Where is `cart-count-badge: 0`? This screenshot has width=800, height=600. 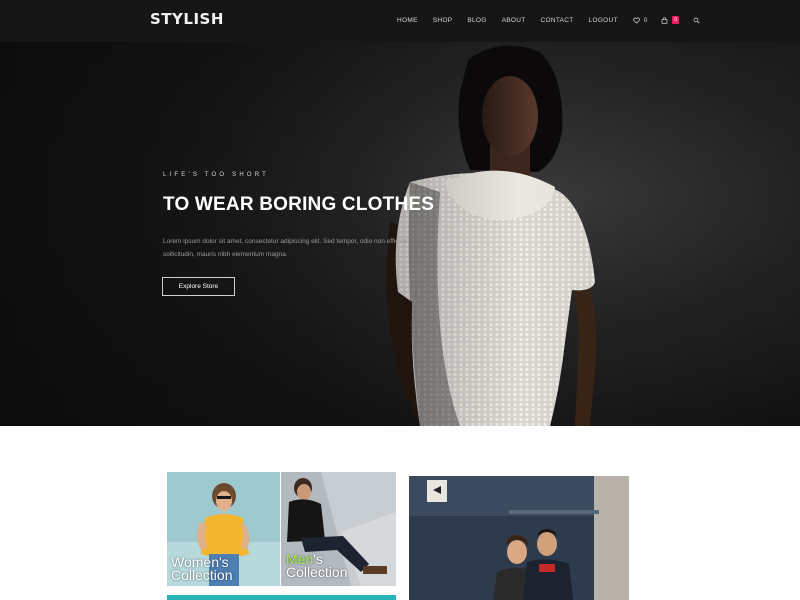 cart-count-badge: 0 is located at coordinates (676, 20).